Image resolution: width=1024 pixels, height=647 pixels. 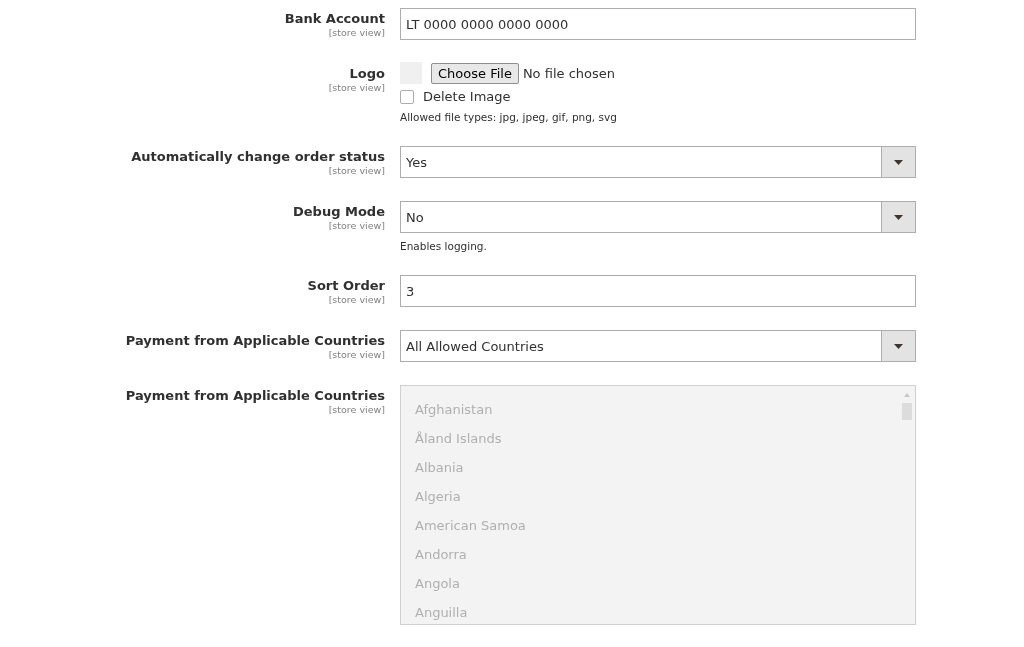 I want to click on field-label: Sort Order, so click(x=345, y=285).